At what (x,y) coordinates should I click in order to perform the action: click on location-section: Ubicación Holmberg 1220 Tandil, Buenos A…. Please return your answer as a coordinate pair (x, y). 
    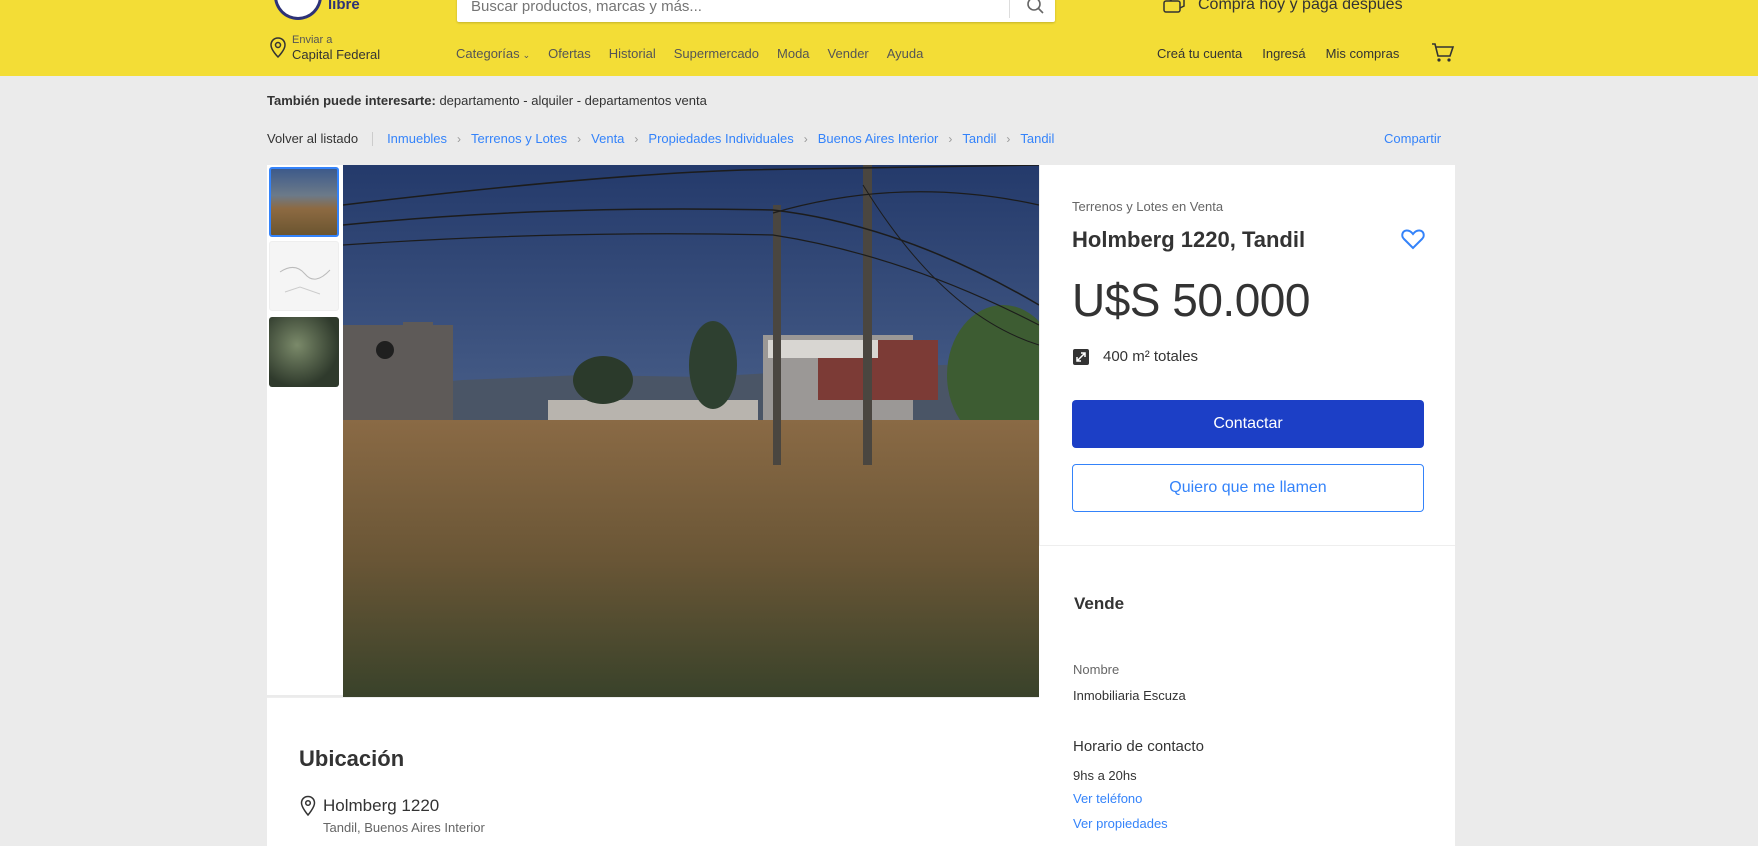
    Looking at the image, I should click on (653, 771).